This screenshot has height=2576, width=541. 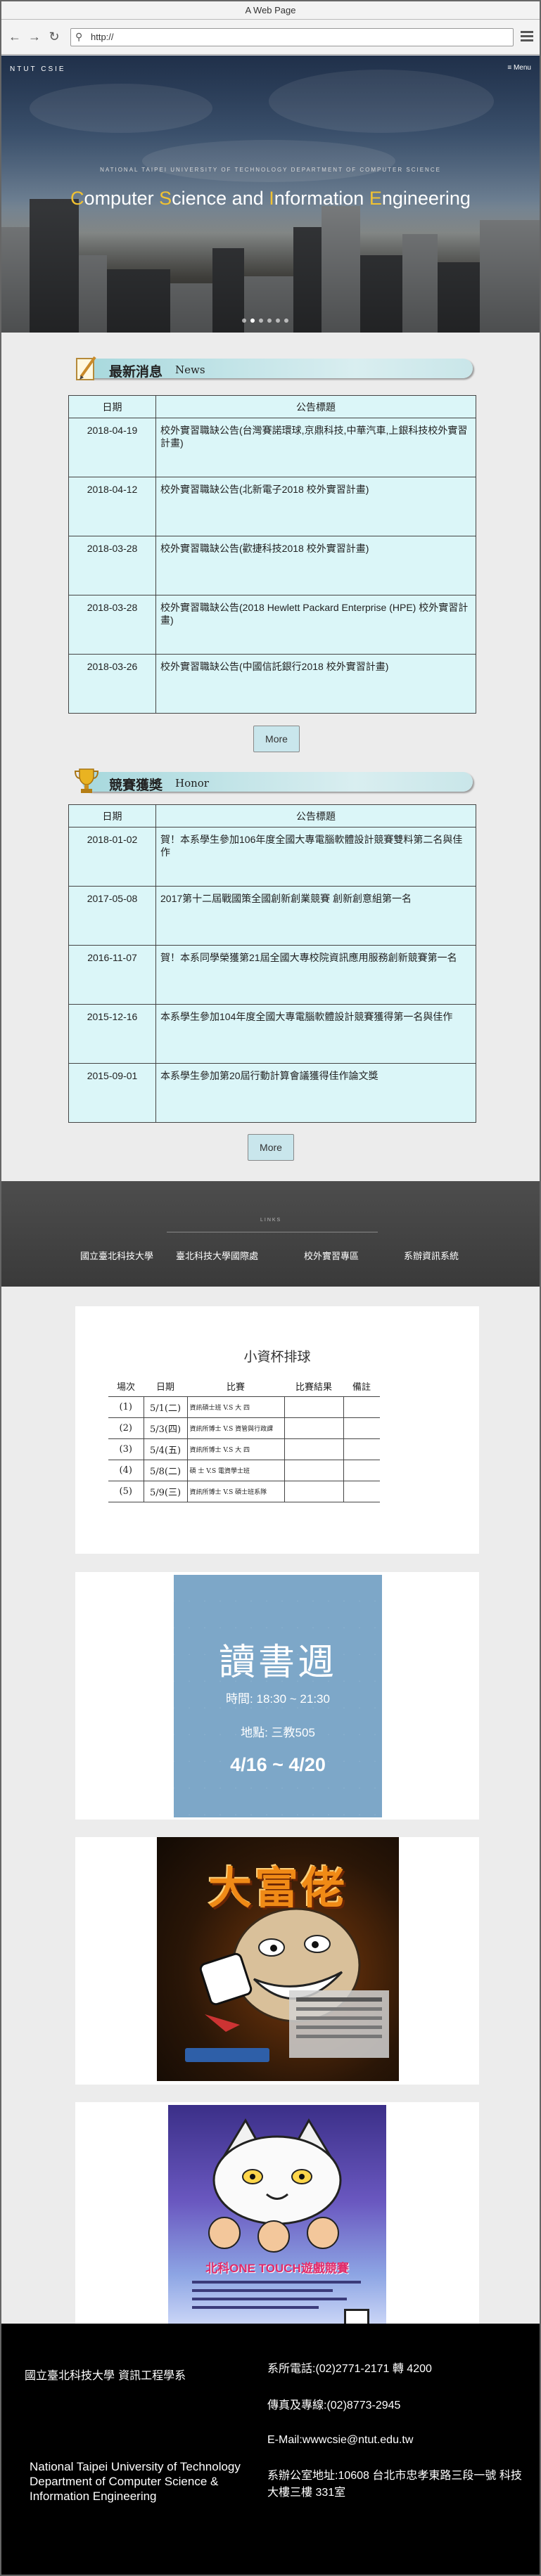 What do you see at coordinates (112, 447) in the screenshot?
I see `row-date: 2018-04-19` at bounding box center [112, 447].